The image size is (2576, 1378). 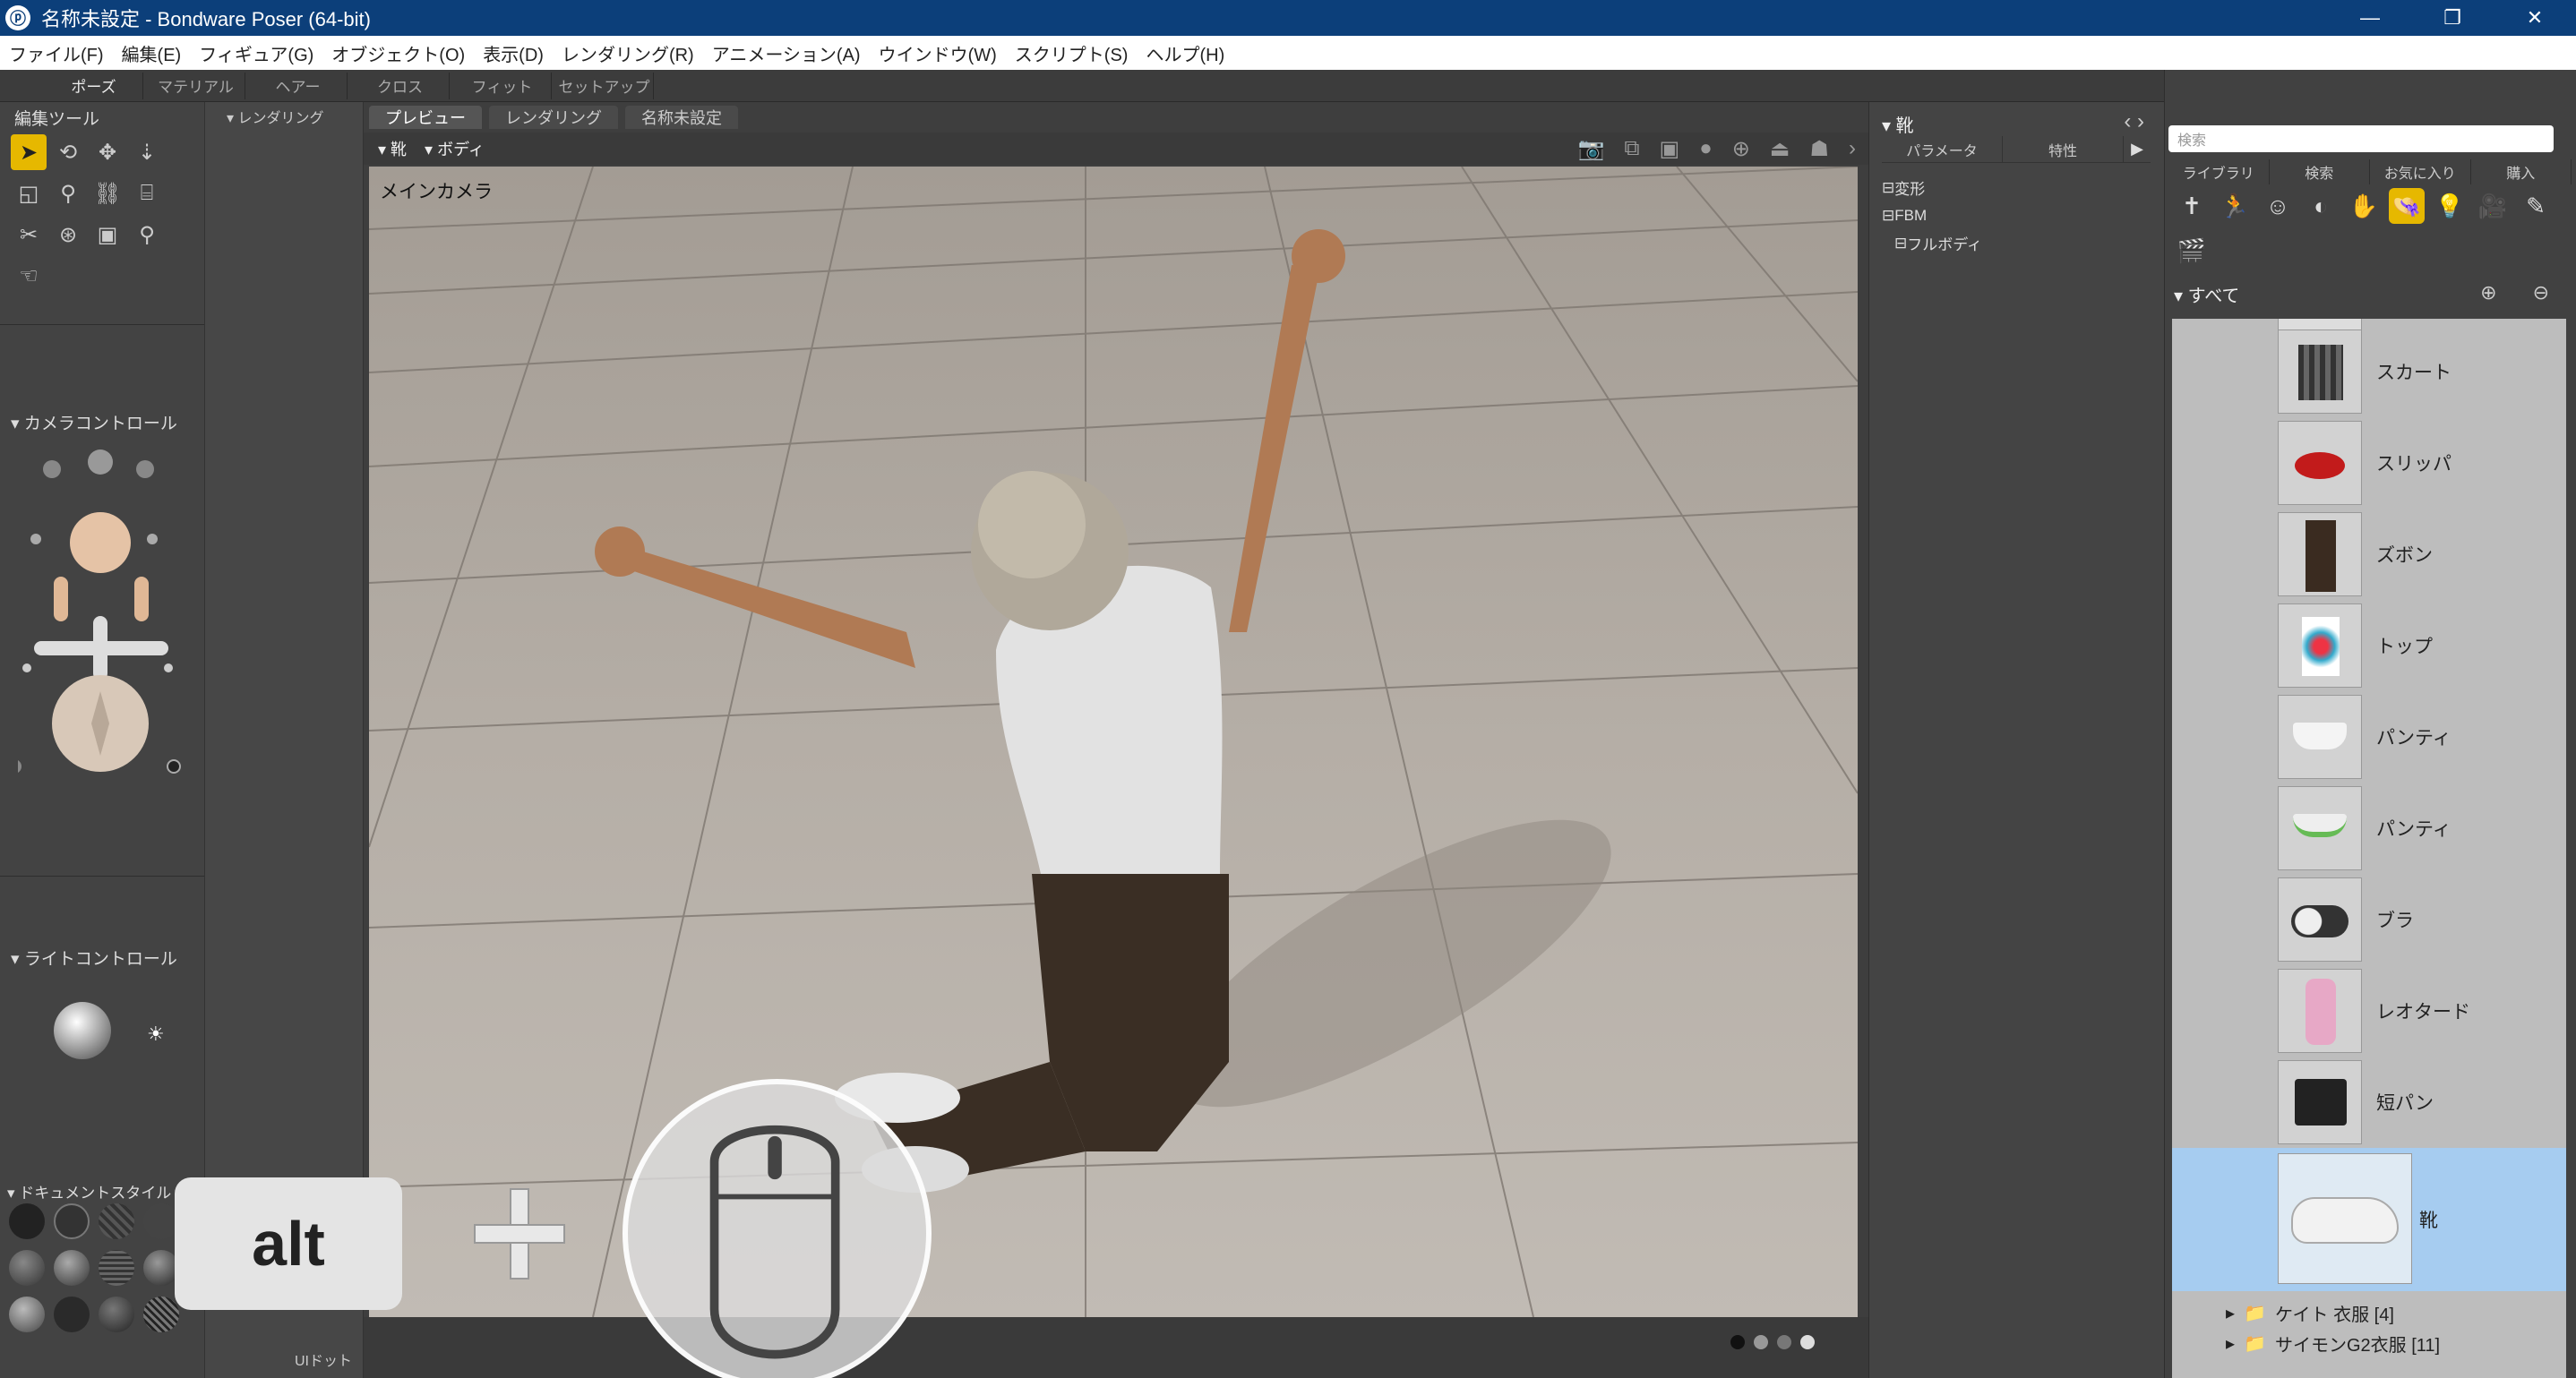 What do you see at coordinates (513, 53) in the screenshot?
I see `menu-display: 表示(D)` at bounding box center [513, 53].